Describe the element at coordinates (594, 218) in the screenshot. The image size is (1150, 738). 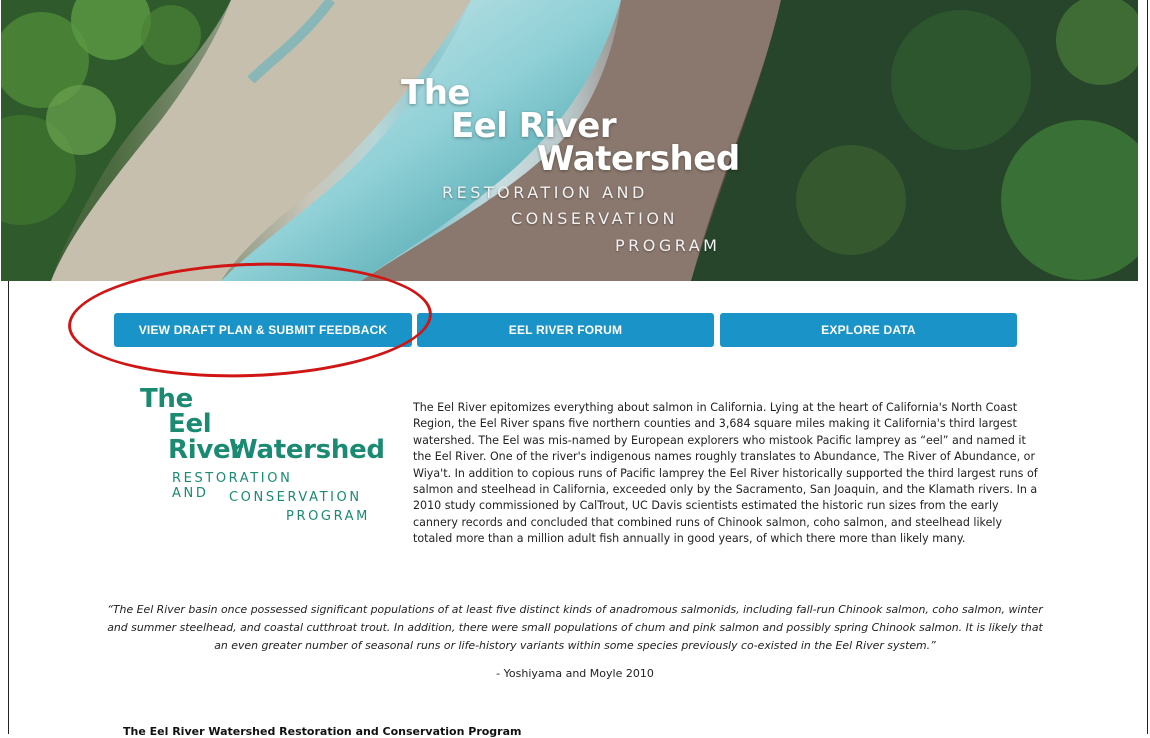
I see `hero-subtitle-line-2: CONSERVATION` at that location.